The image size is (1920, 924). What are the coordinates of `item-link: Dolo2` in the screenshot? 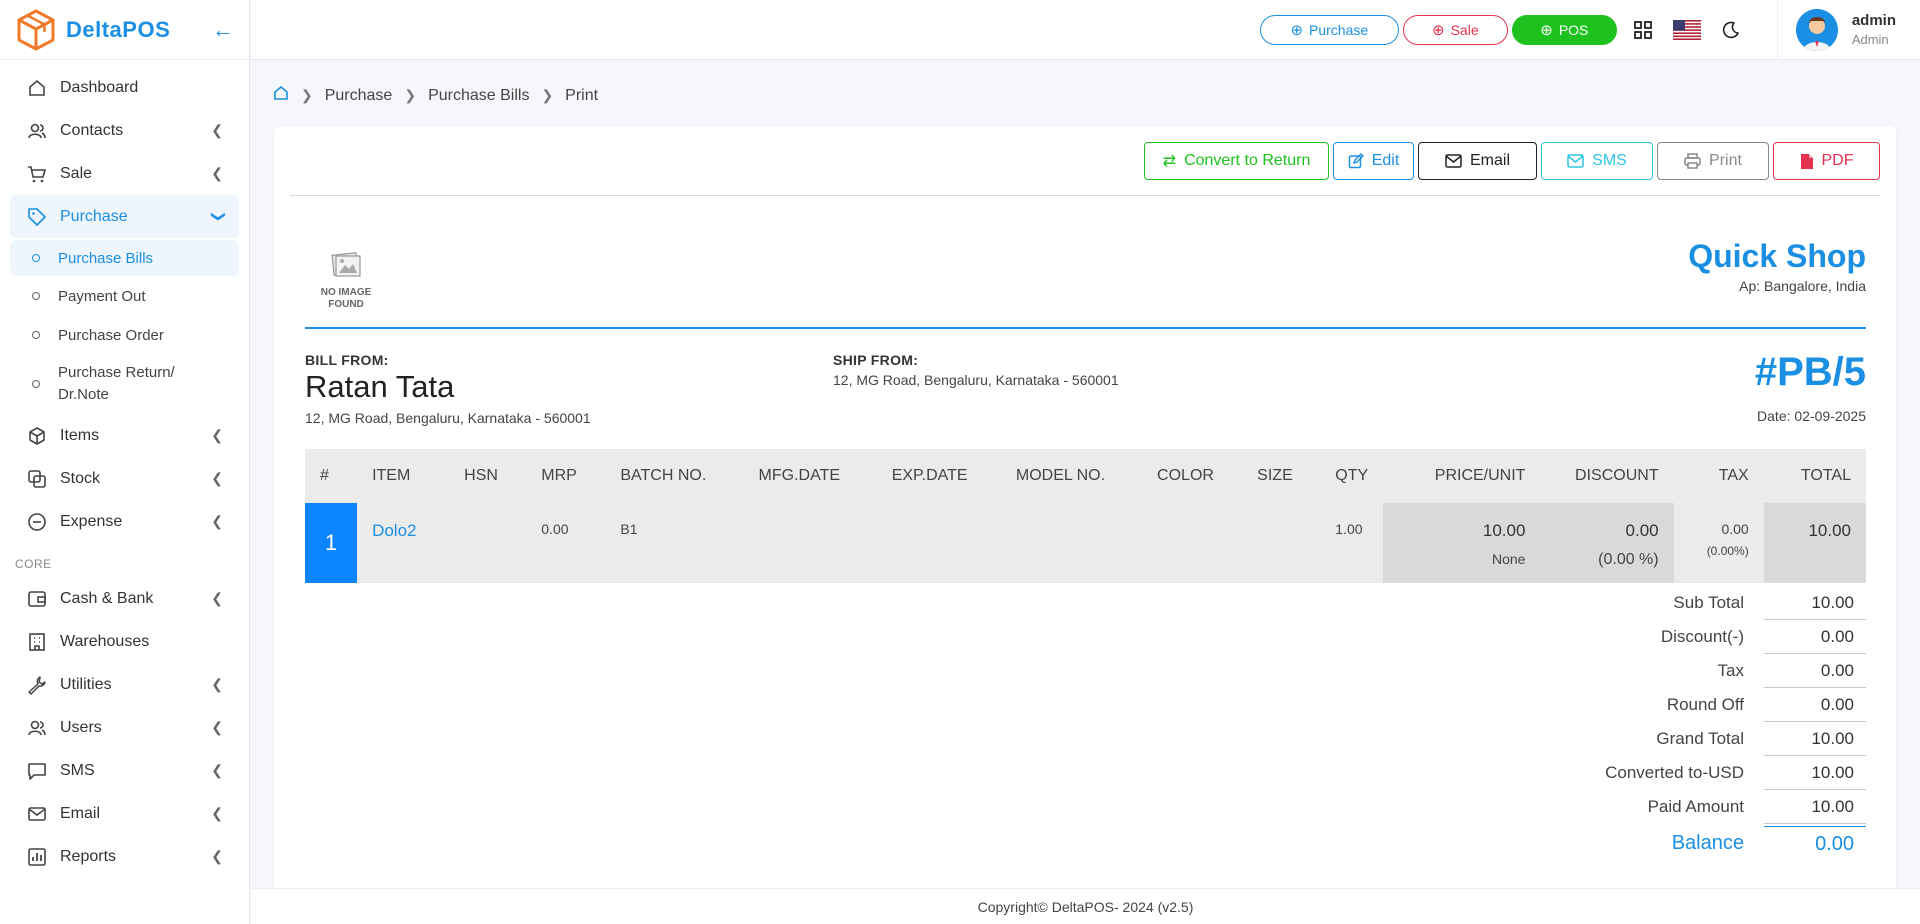 It's located at (394, 530).